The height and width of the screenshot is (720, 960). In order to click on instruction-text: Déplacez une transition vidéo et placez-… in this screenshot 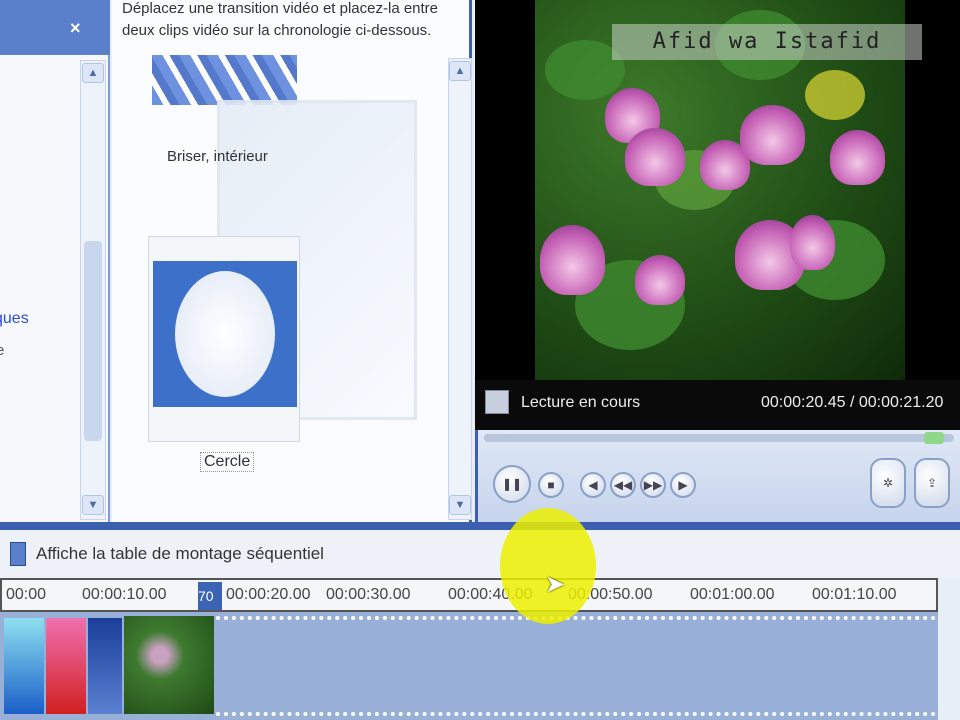, I will do `click(280, 19)`.